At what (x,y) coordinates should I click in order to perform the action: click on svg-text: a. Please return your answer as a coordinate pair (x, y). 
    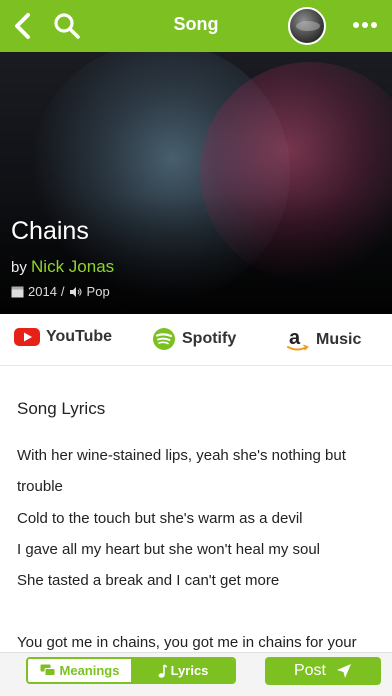
    Looking at the image, I should click on (295, 338).